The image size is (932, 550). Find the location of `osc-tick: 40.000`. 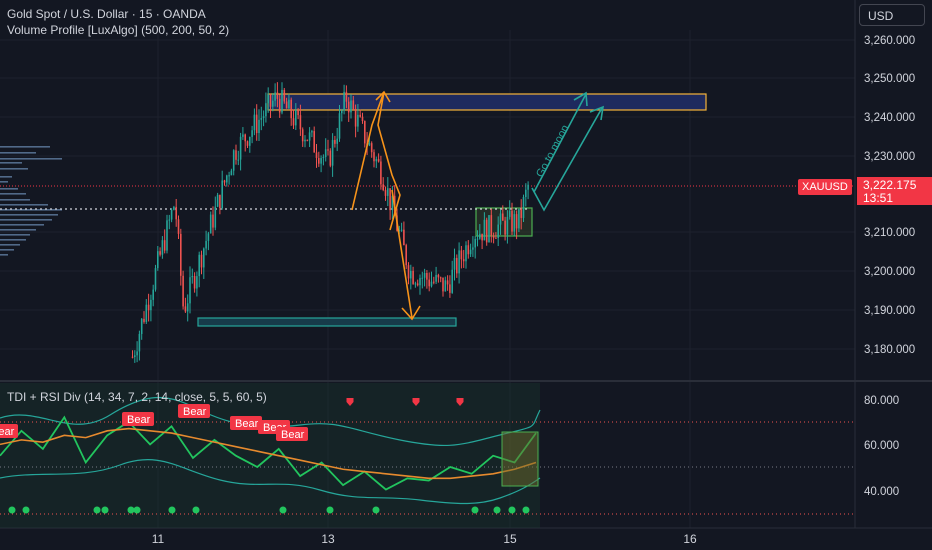

osc-tick: 40.000 is located at coordinates (881, 492).